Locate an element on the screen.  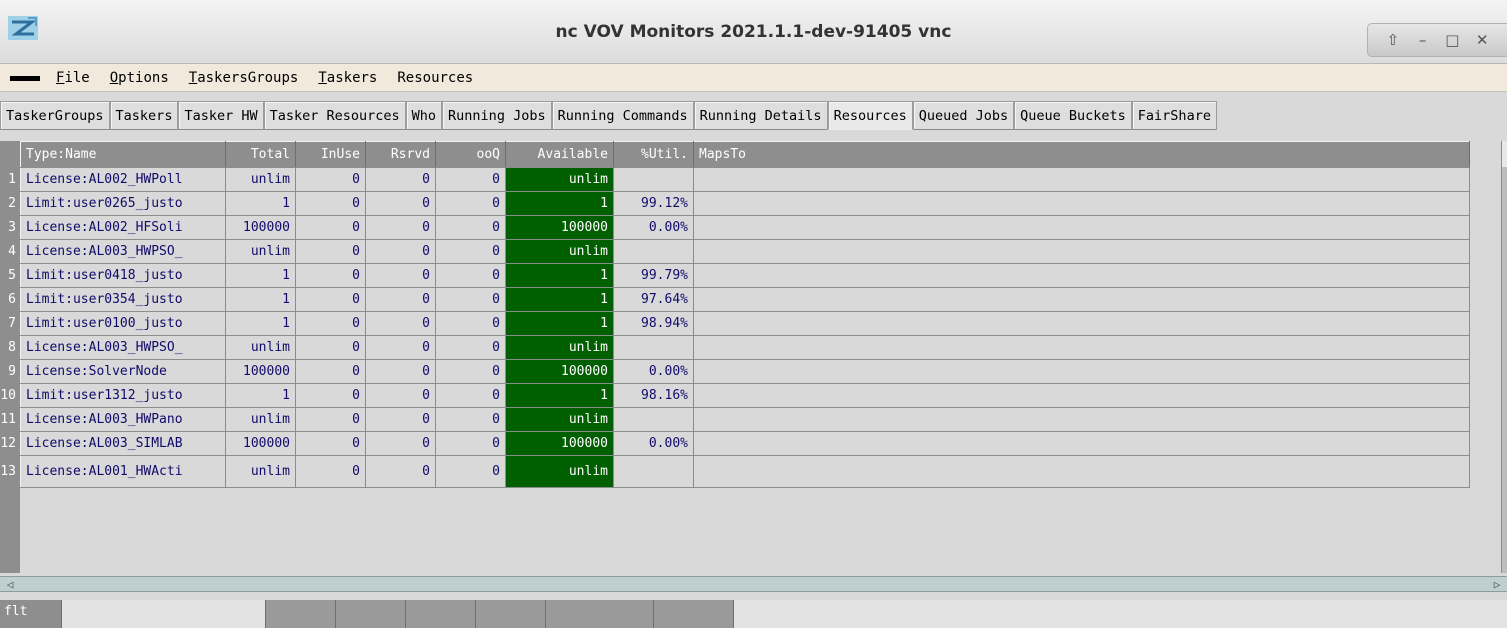
scroll-left-icon: ◁ is located at coordinates (10, 584).